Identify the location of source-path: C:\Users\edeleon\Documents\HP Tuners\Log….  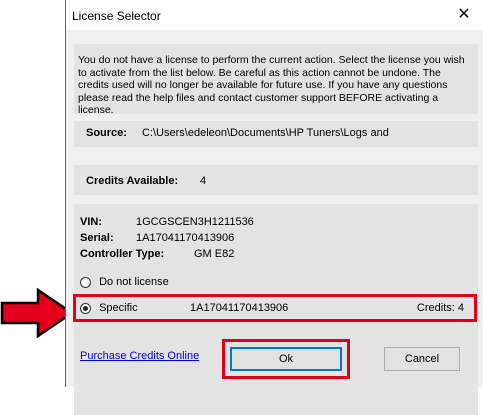
(265, 133).